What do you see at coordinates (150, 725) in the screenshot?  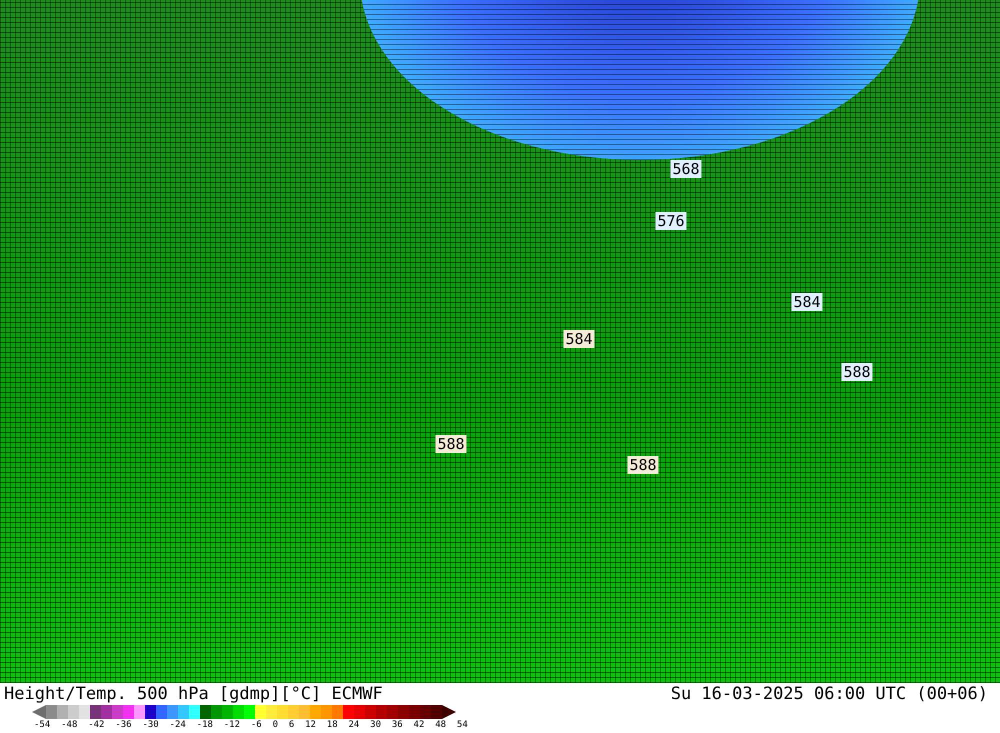 I see `scale-tick-label: -30` at bounding box center [150, 725].